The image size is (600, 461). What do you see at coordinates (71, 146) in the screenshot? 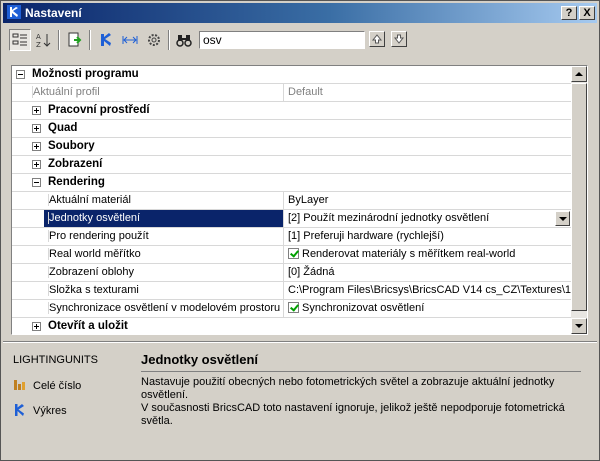
I see `group-label: Soubory` at bounding box center [71, 146].